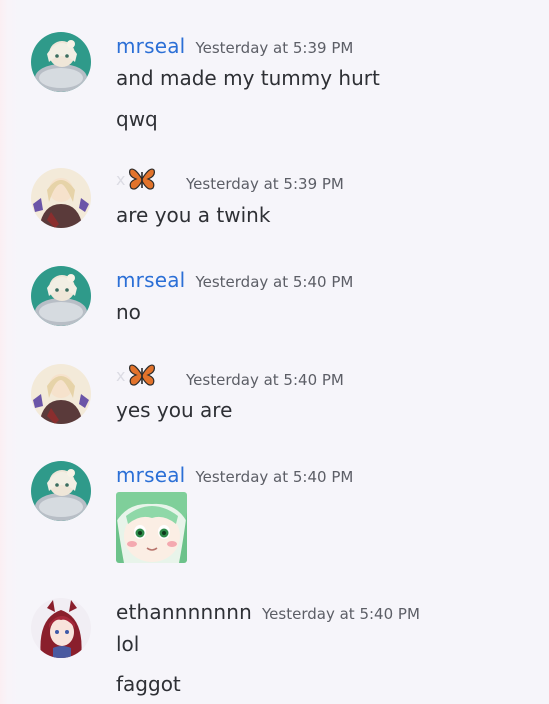  What do you see at coordinates (248, 78) in the screenshot?
I see `message-text: and made my tummy hurt` at bounding box center [248, 78].